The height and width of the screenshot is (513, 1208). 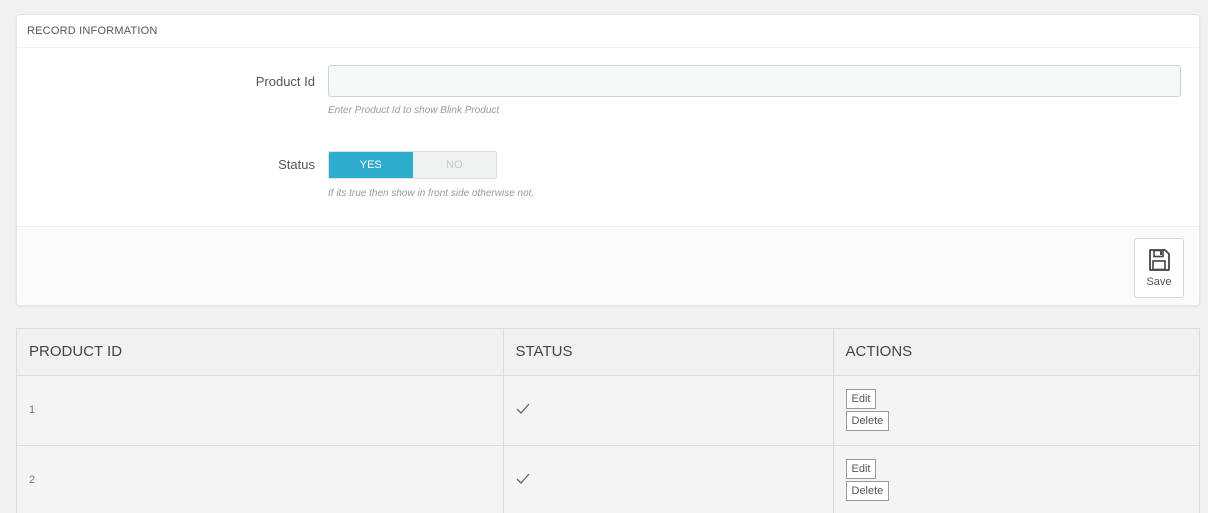 What do you see at coordinates (260, 479) in the screenshot?
I see `cell-product-id: 2` at bounding box center [260, 479].